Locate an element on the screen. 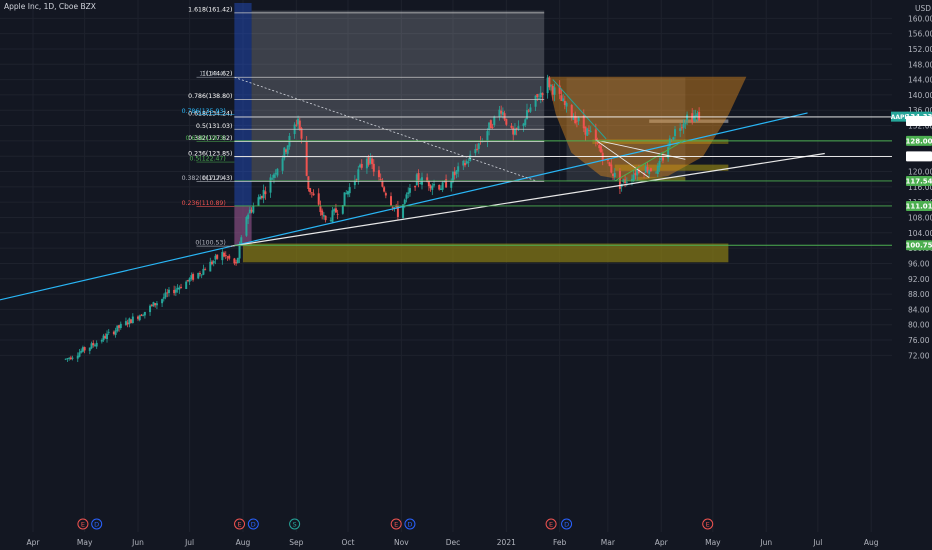 The height and width of the screenshot is (550, 932). fib-secondary-label: 1(144.4) is located at coordinates (212, 74).